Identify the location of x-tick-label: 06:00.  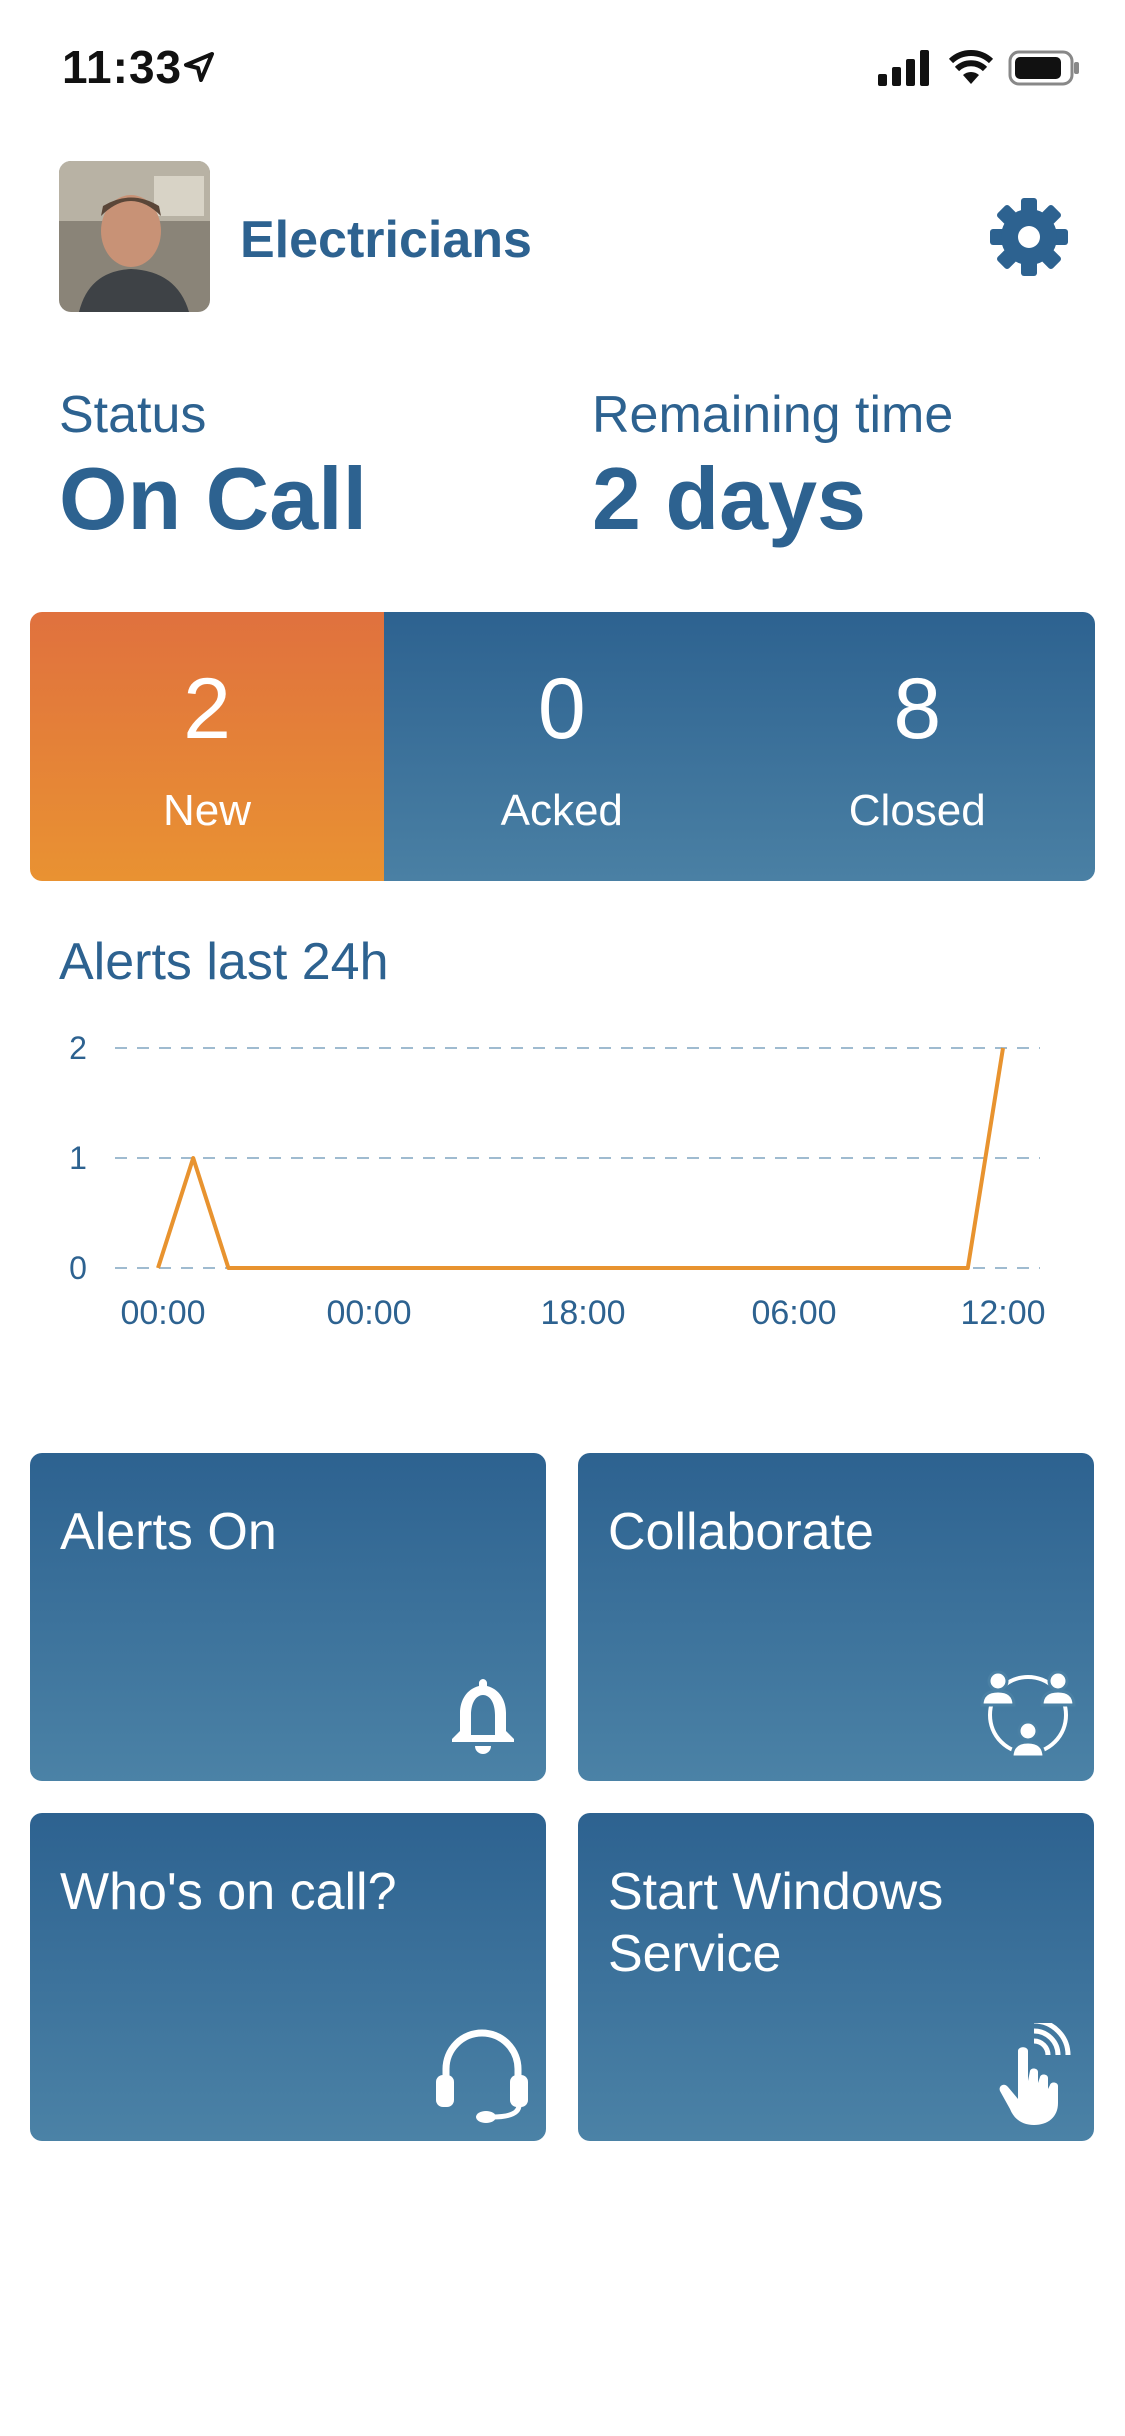
(793, 1313).